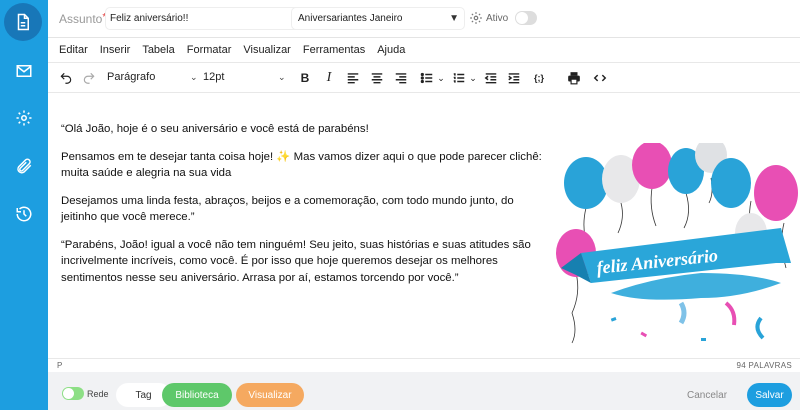 Image resolution: width=800 pixels, height=410 pixels. Describe the element at coordinates (59, 365) in the screenshot. I see `element-path: P` at that location.